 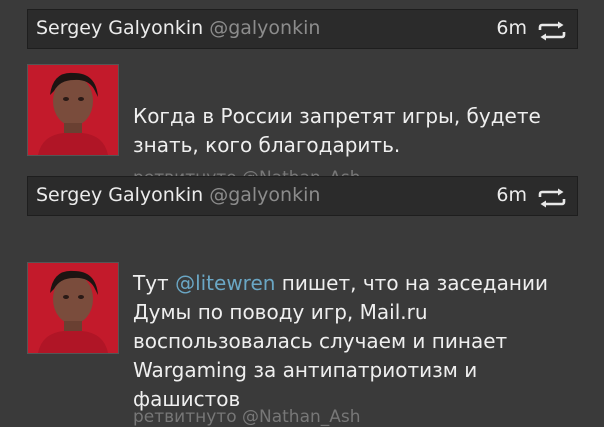 I want to click on mention-link: @litewren, so click(x=225, y=283).